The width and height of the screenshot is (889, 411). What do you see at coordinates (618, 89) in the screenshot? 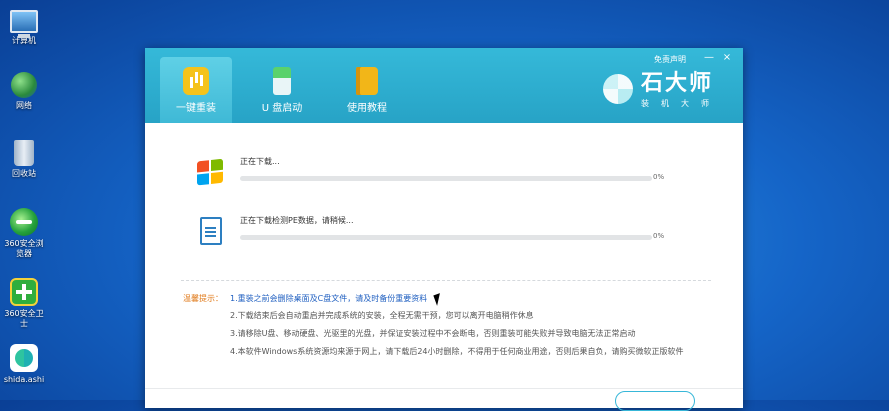
I see `logo-icon` at bounding box center [618, 89].